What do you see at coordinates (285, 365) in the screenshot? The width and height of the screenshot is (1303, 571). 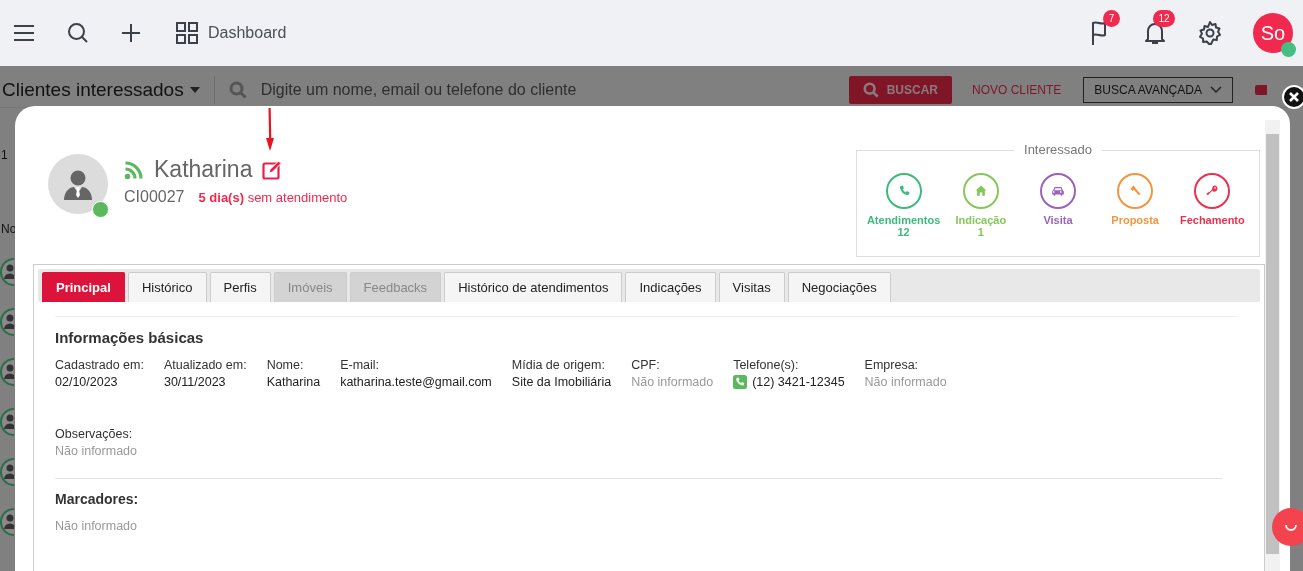 I see `field-label: Nome:` at bounding box center [285, 365].